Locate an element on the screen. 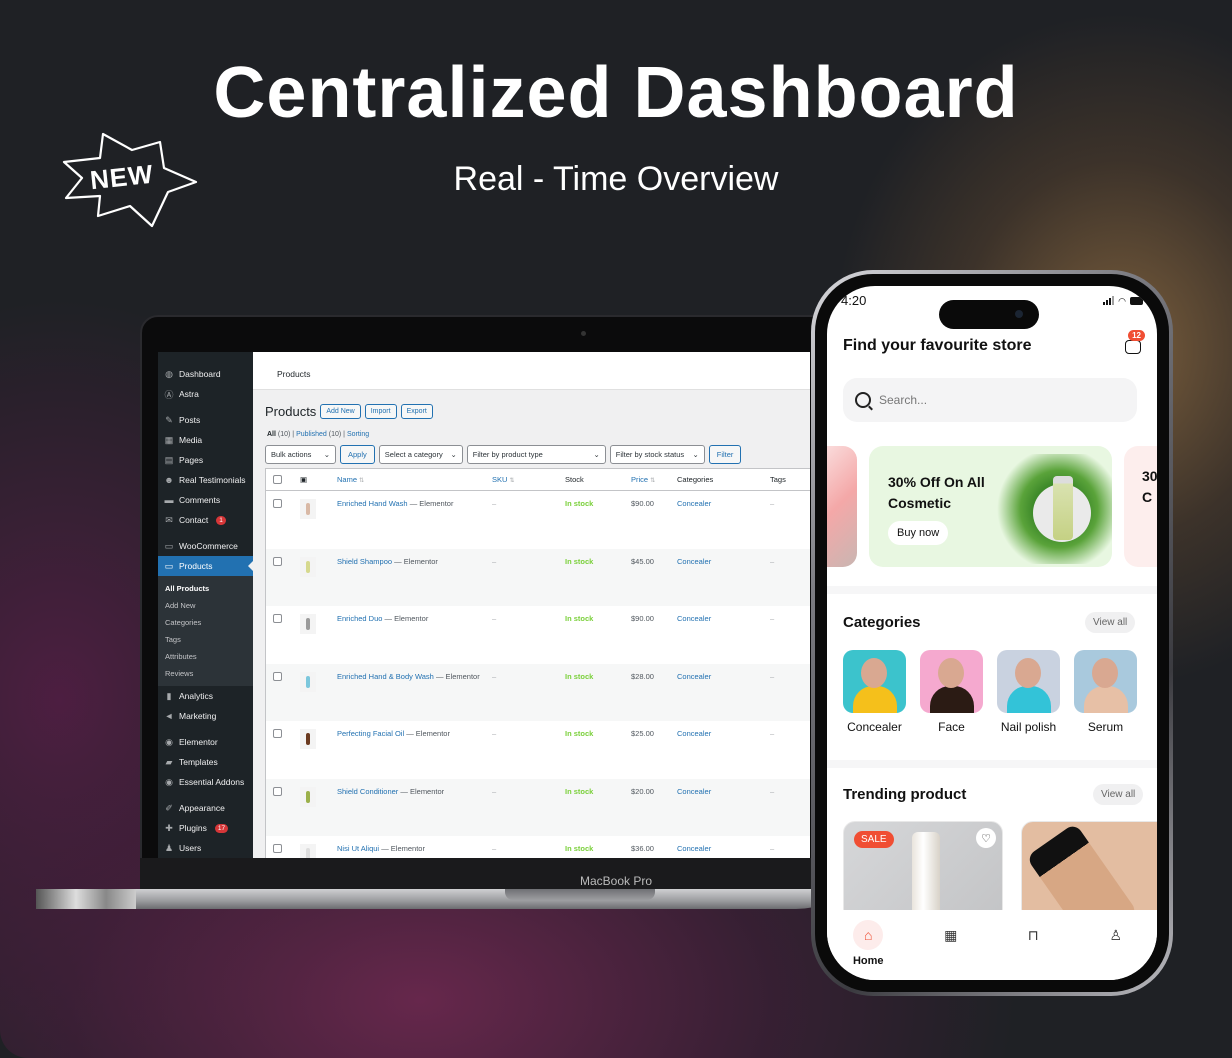 This screenshot has width=1232, height=1058. bulk-actions-select: Bulk actions ⌄ is located at coordinates (300, 454).